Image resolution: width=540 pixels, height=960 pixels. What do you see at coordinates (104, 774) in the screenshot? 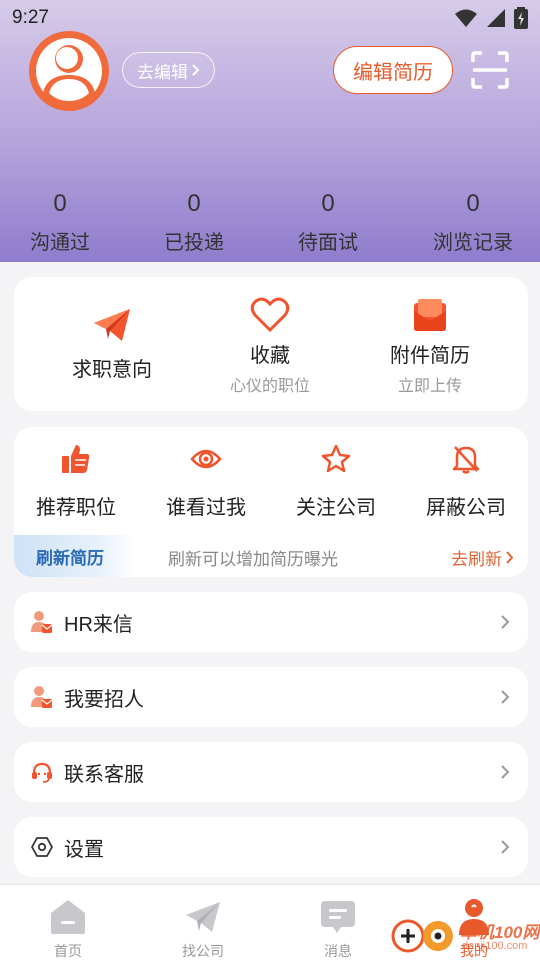
I see `menu-label: 联系客服` at bounding box center [104, 774].